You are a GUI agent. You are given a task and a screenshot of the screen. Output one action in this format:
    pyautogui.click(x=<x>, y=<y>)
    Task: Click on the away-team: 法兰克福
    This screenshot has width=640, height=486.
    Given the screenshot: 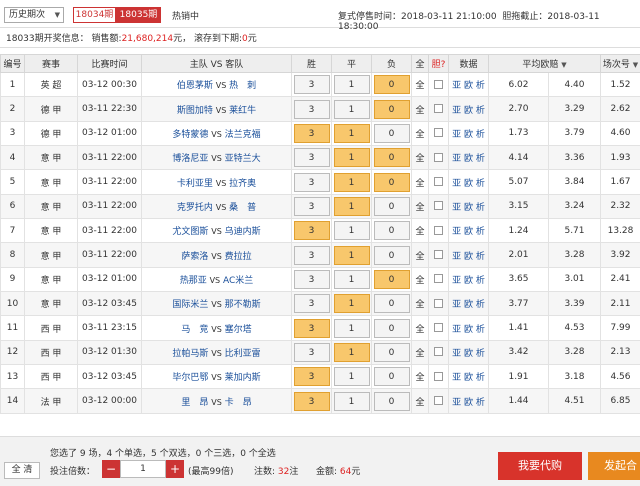 What is the action you would take?
    pyautogui.click(x=243, y=135)
    